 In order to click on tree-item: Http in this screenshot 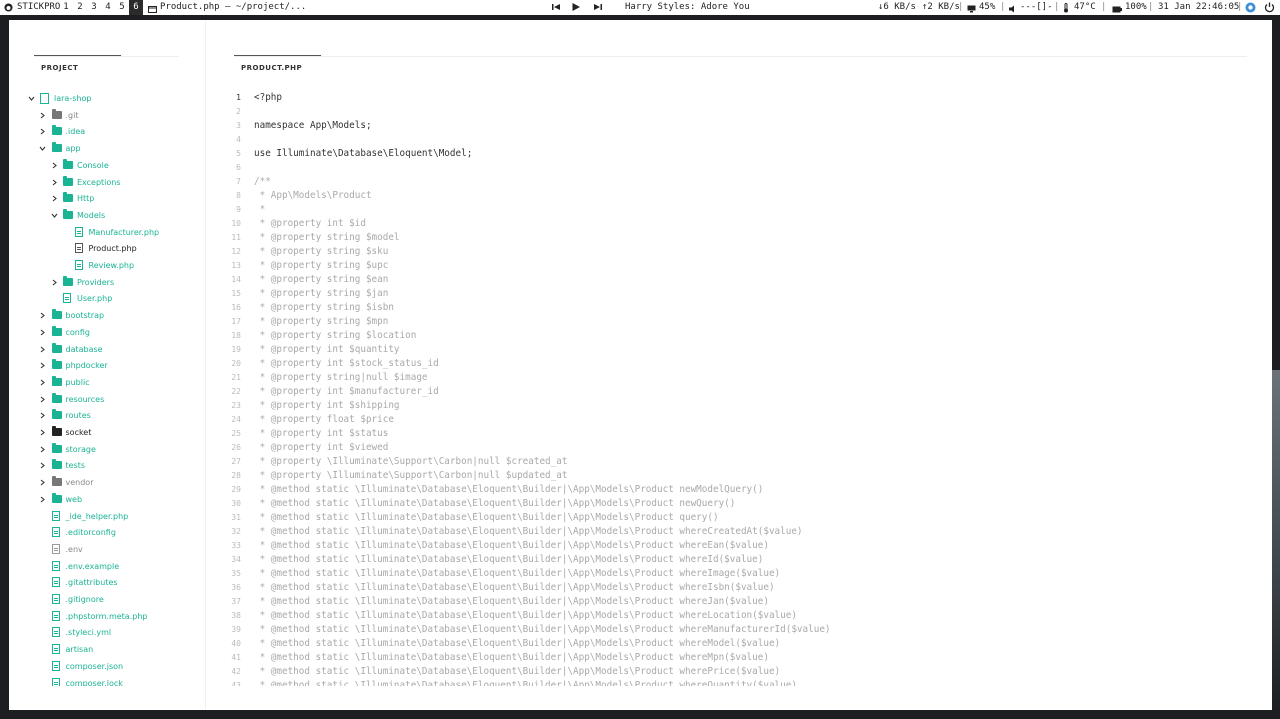, I will do `click(127, 199)`.